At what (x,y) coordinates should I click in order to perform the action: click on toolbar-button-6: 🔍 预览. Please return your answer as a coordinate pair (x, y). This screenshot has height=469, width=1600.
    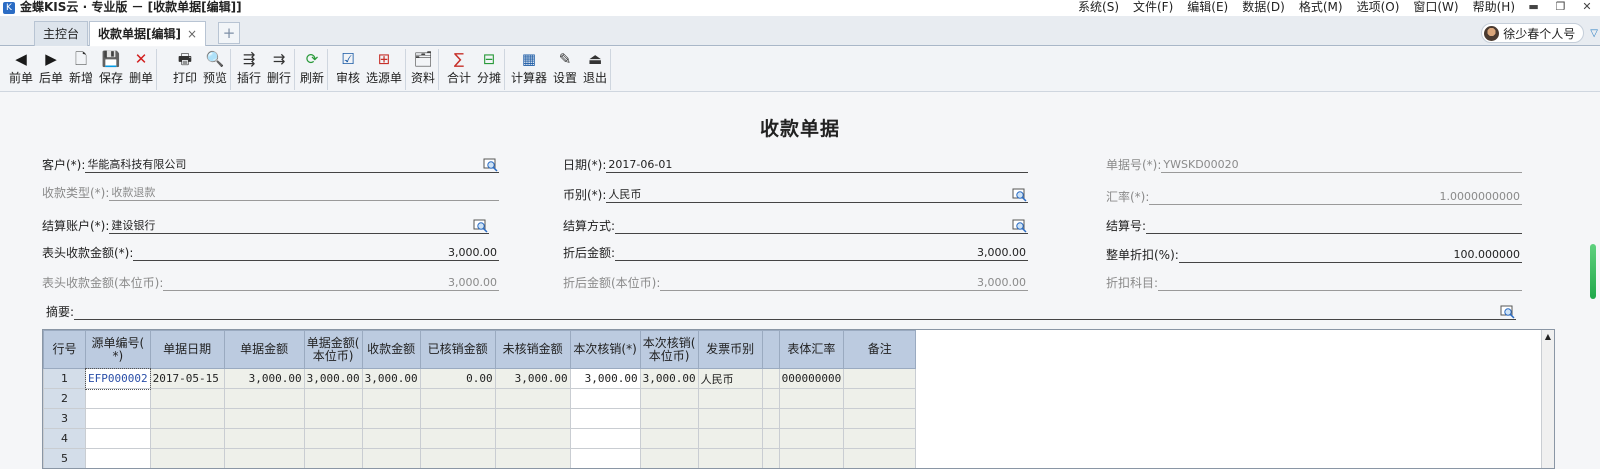
    Looking at the image, I should click on (215, 69).